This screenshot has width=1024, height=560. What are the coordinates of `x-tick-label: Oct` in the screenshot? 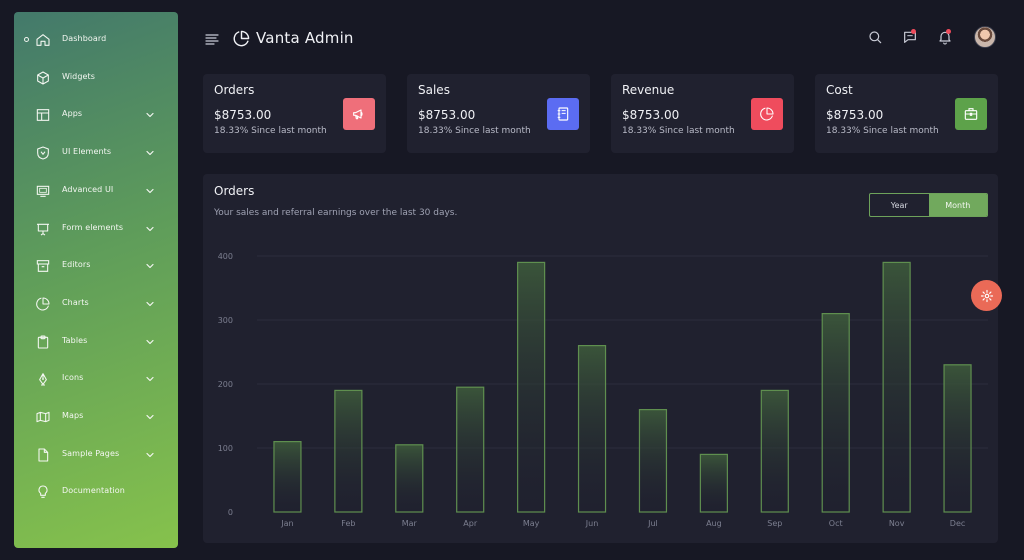 It's located at (836, 523).